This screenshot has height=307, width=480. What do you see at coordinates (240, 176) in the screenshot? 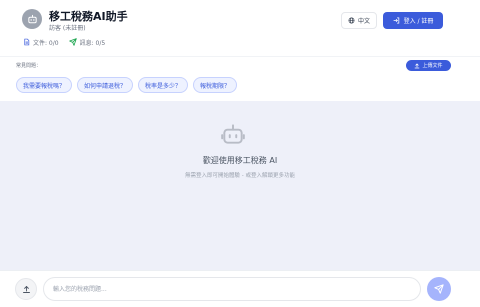
I see `welcome-subtitle: 無需登入即可開始體驗 - 或登入解鎖更多功能` at bounding box center [240, 176].